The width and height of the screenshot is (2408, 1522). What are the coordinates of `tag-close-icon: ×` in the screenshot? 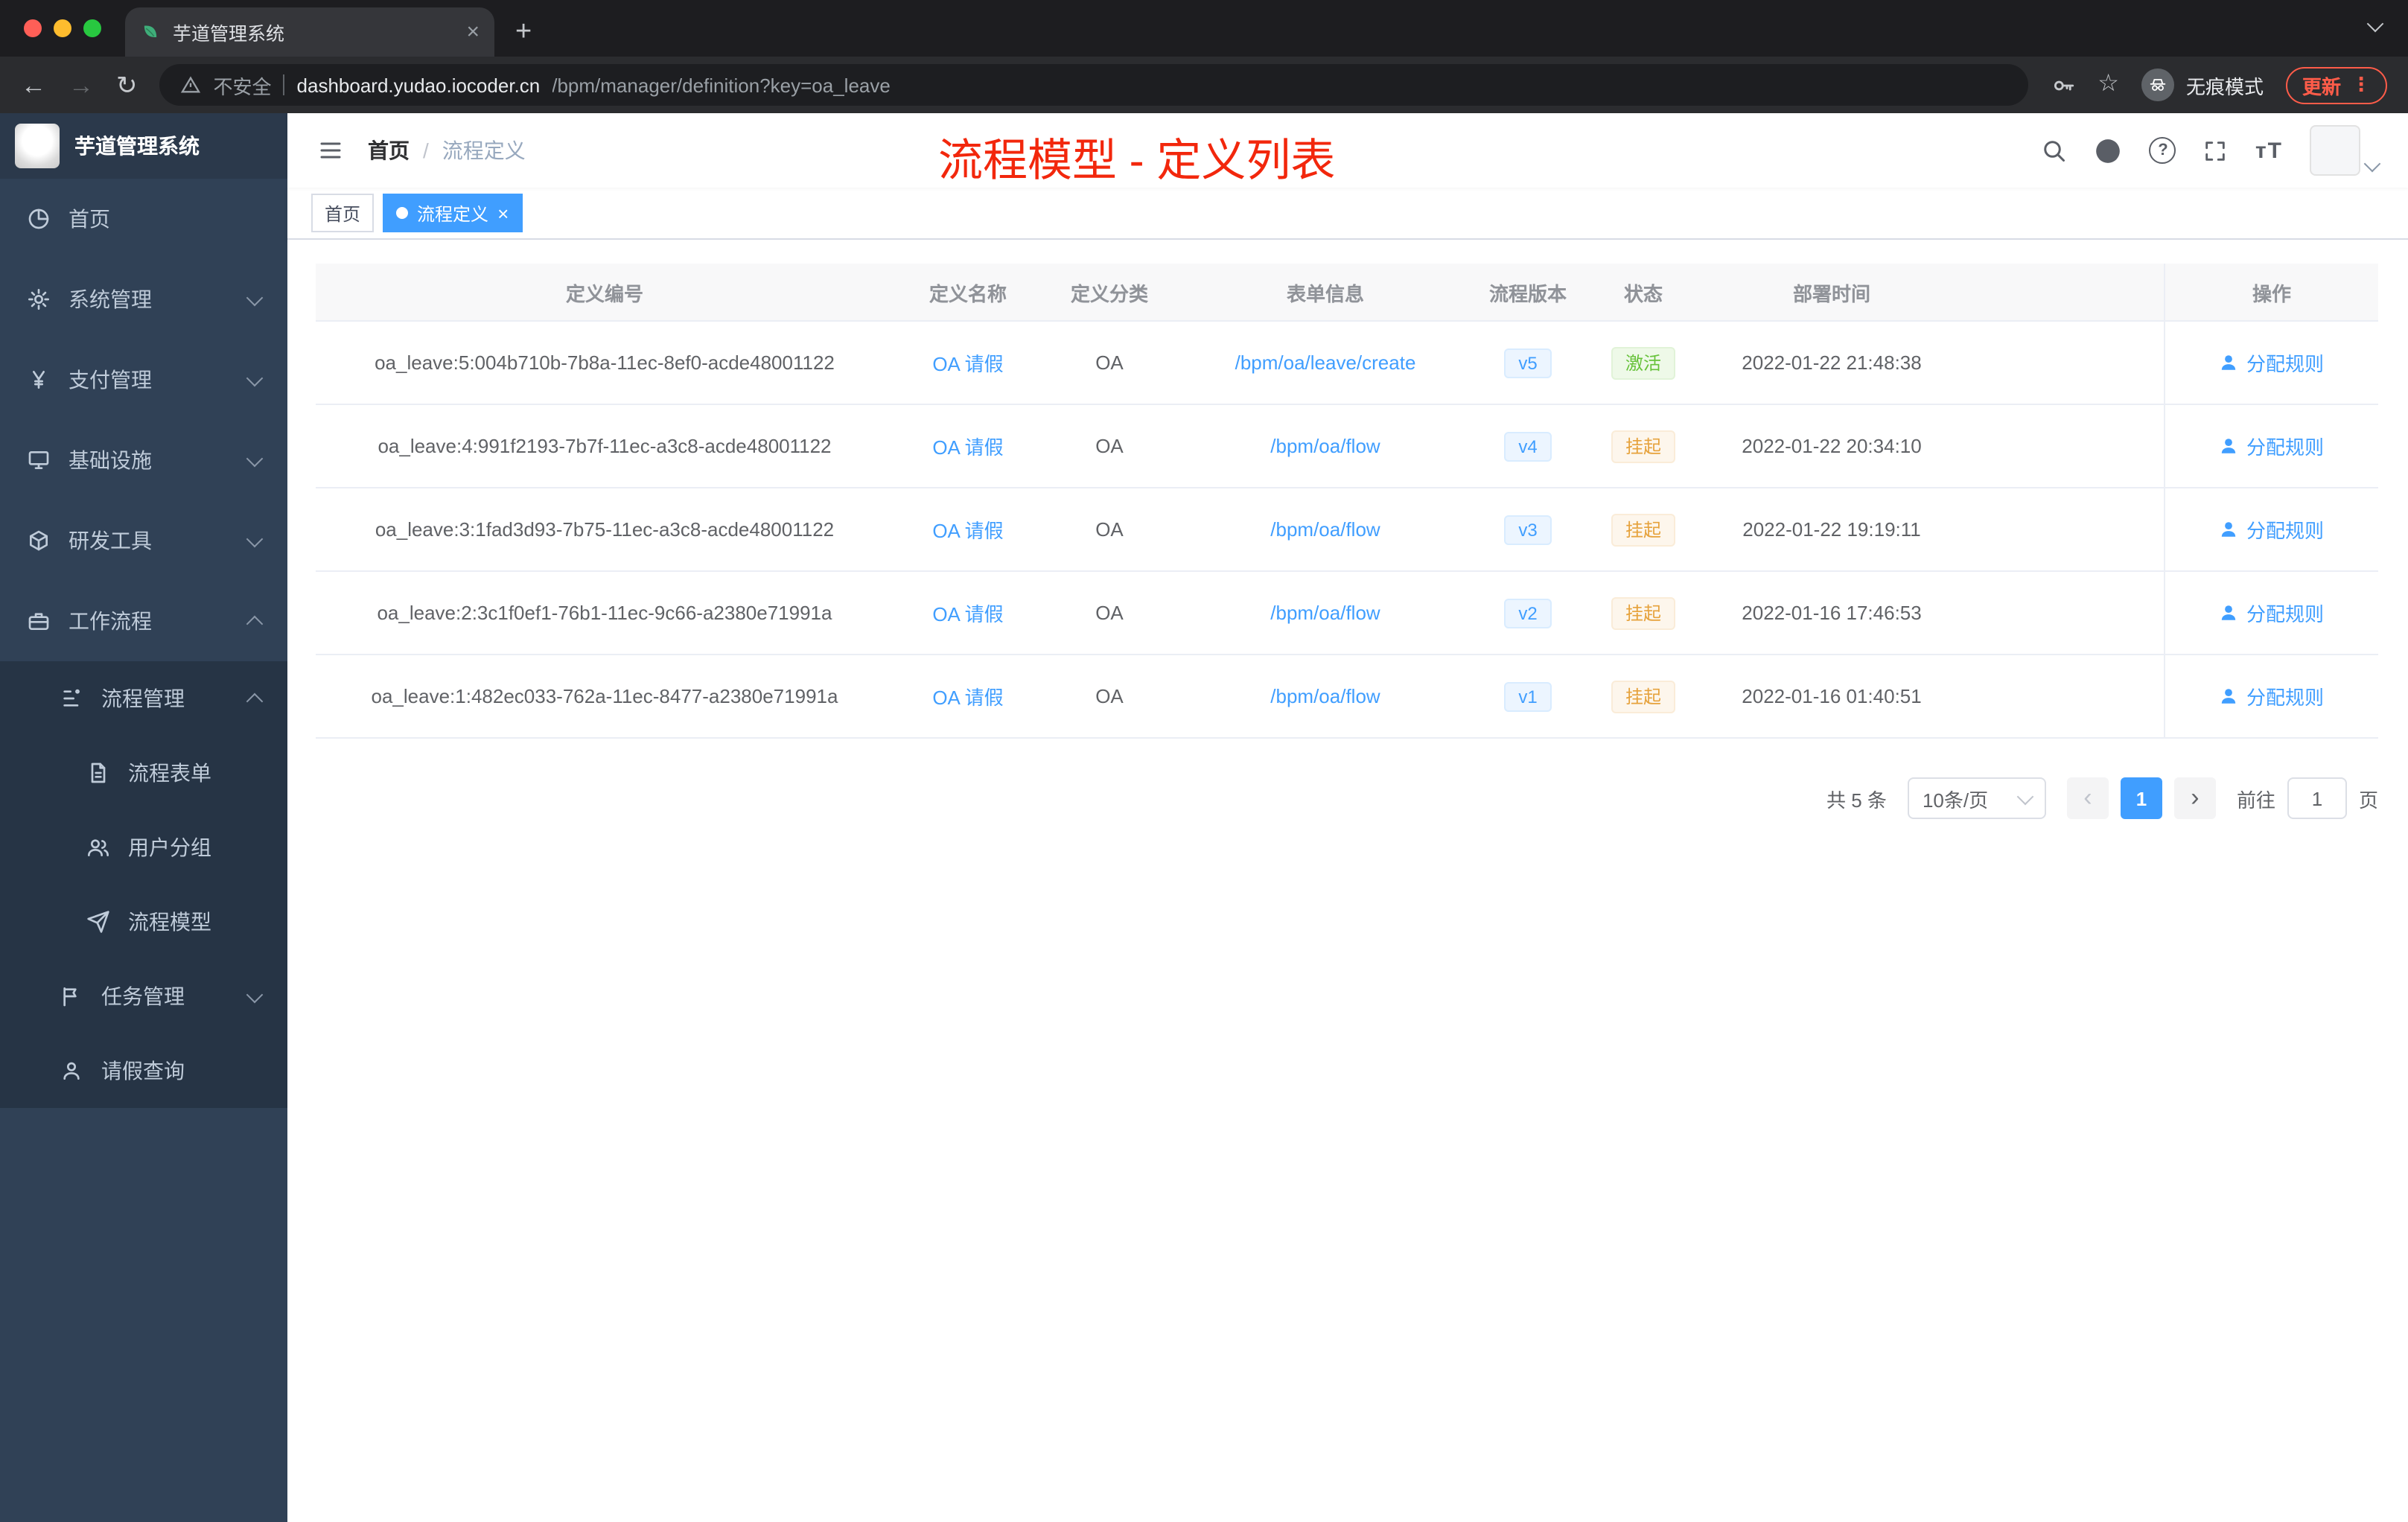 It's located at (503, 213).